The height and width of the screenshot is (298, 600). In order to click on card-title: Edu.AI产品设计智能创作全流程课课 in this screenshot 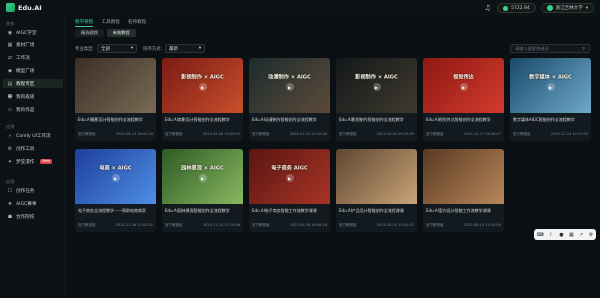, I will do `click(376, 211)`.